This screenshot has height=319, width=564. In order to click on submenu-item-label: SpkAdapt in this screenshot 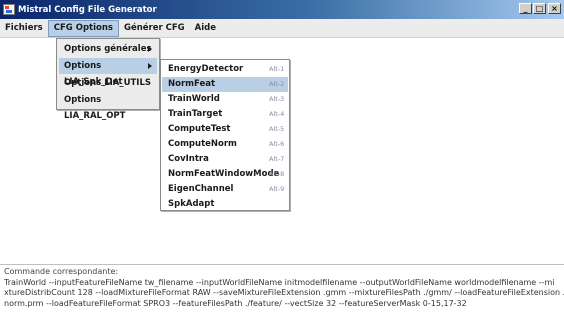, I will do `click(191, 204)`.